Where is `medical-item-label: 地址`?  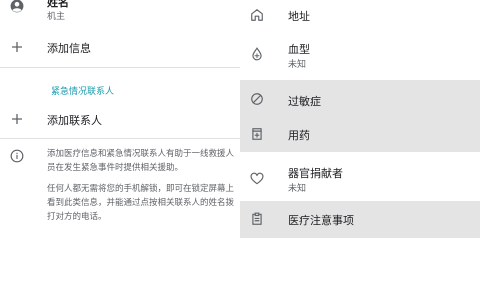
medical-item-label: 地址 is located at coordinates (299, 16).